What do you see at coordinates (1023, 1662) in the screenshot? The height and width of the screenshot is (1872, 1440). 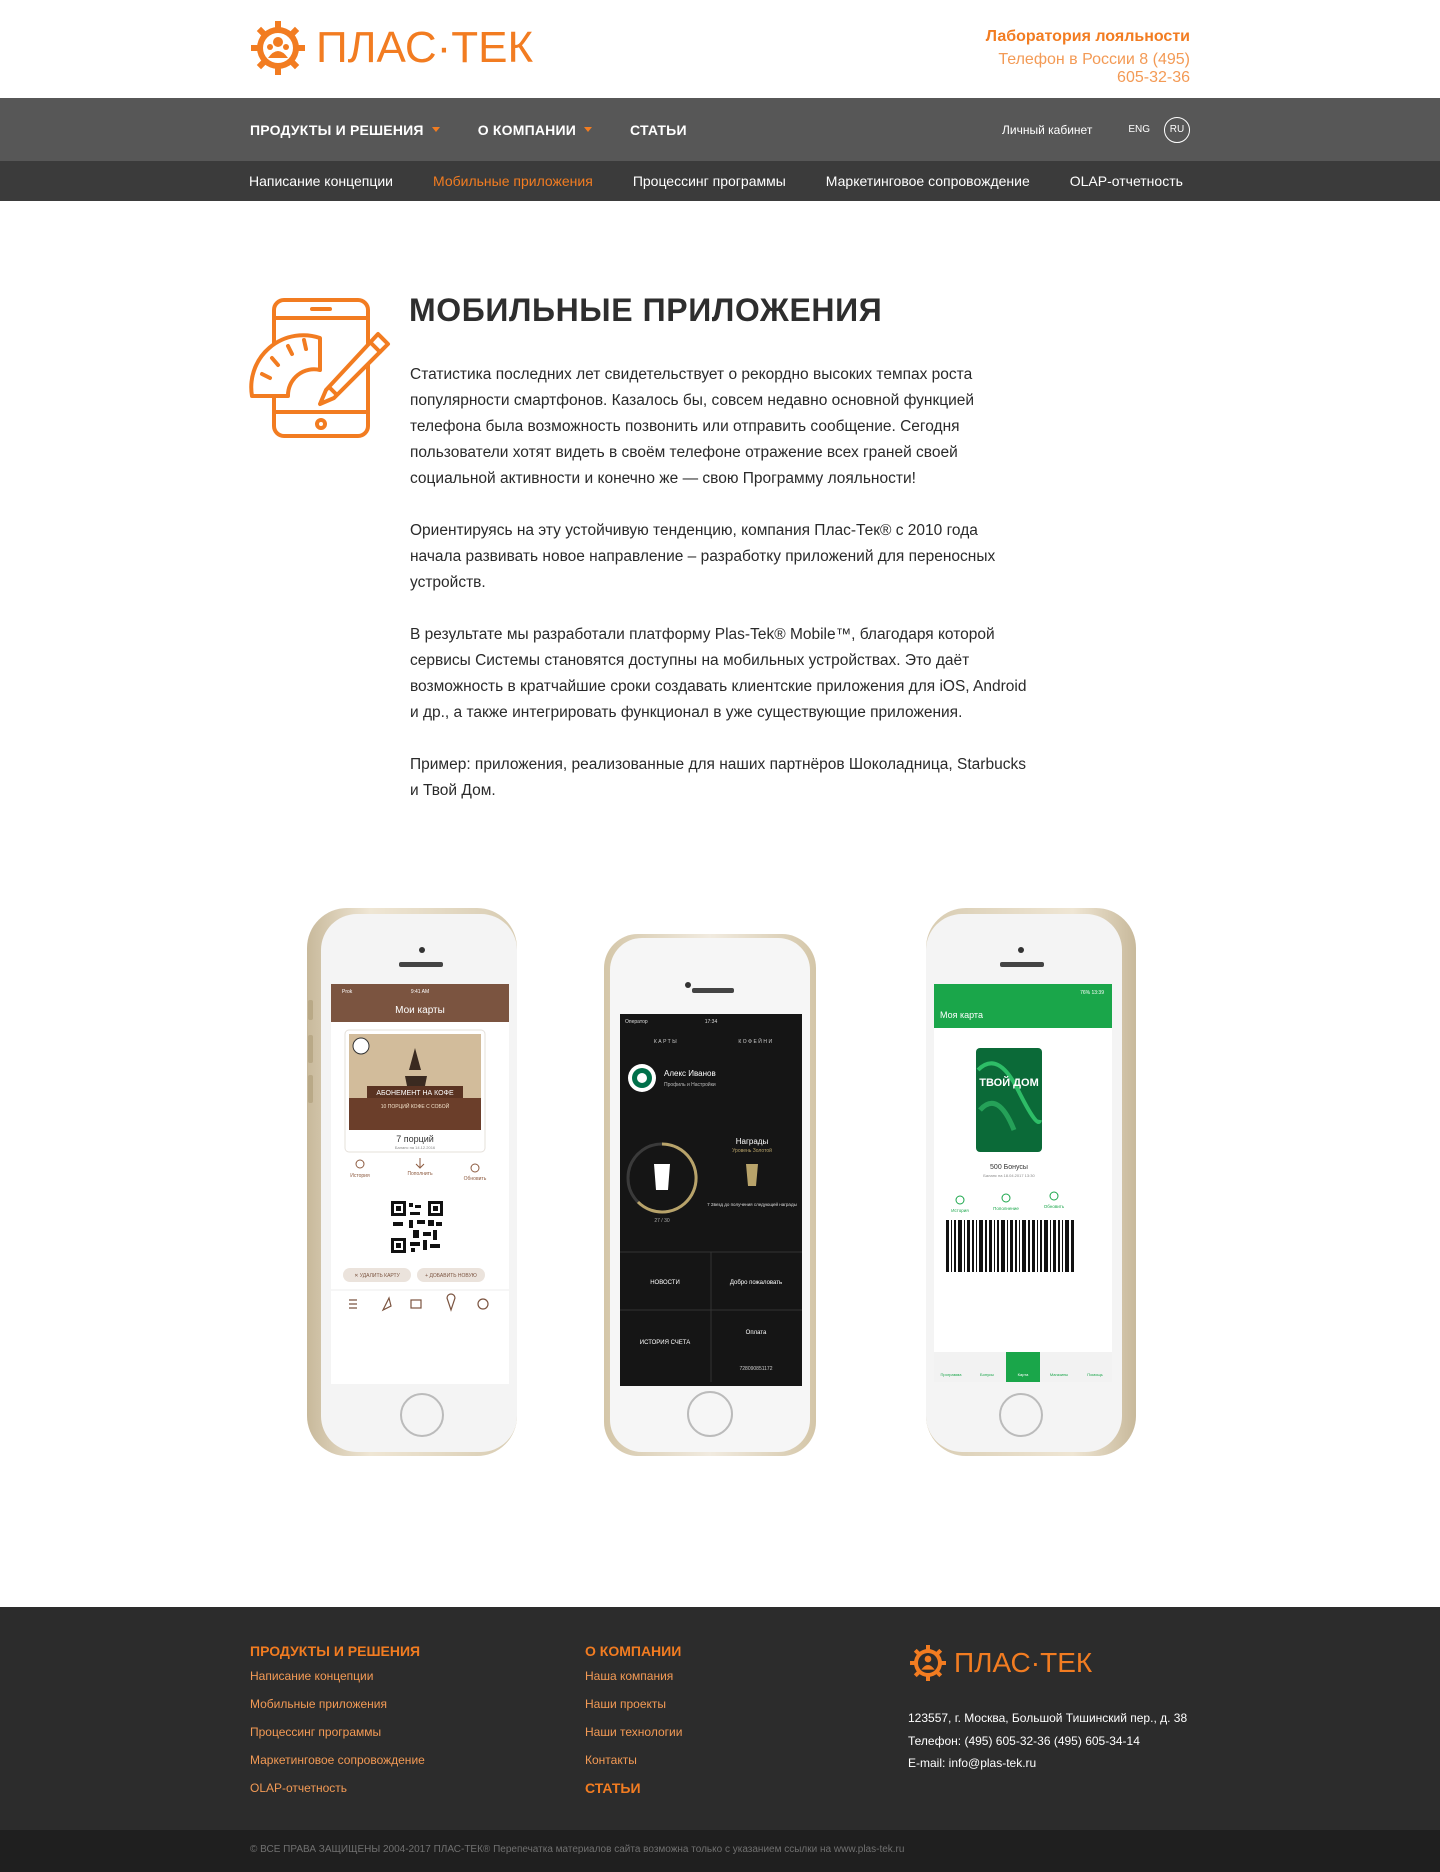 I see `footer-logo-text: ПЛАС·ТЕК` at bounding box center [1023, 1662].